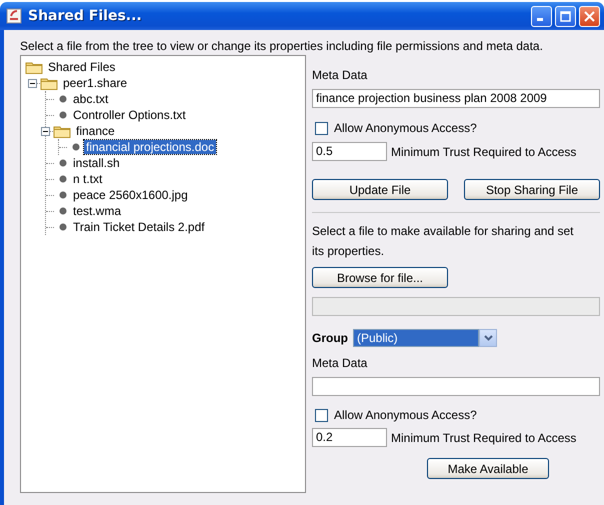  I want to click on tree-item: finance, so click(95, 131).